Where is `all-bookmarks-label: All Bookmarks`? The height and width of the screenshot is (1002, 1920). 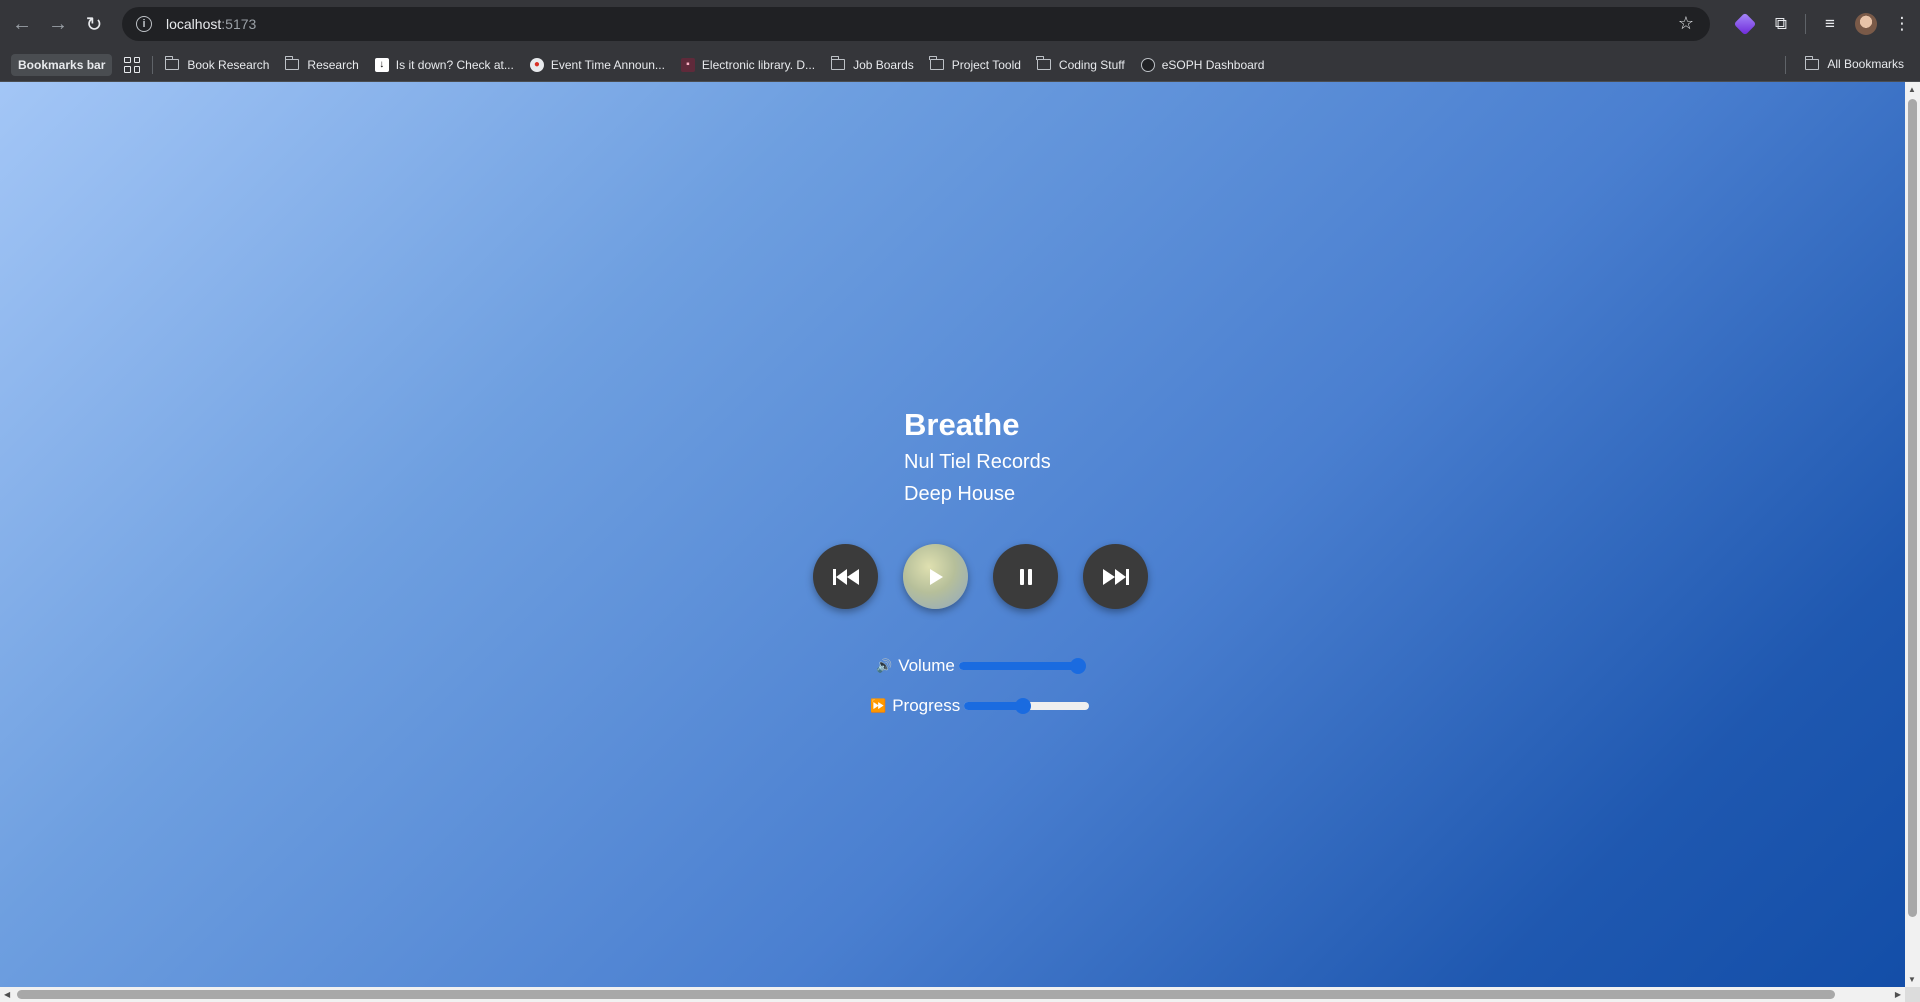
all-bookmarks-label: All Bookmarks is located at coordinates (1865, 64).